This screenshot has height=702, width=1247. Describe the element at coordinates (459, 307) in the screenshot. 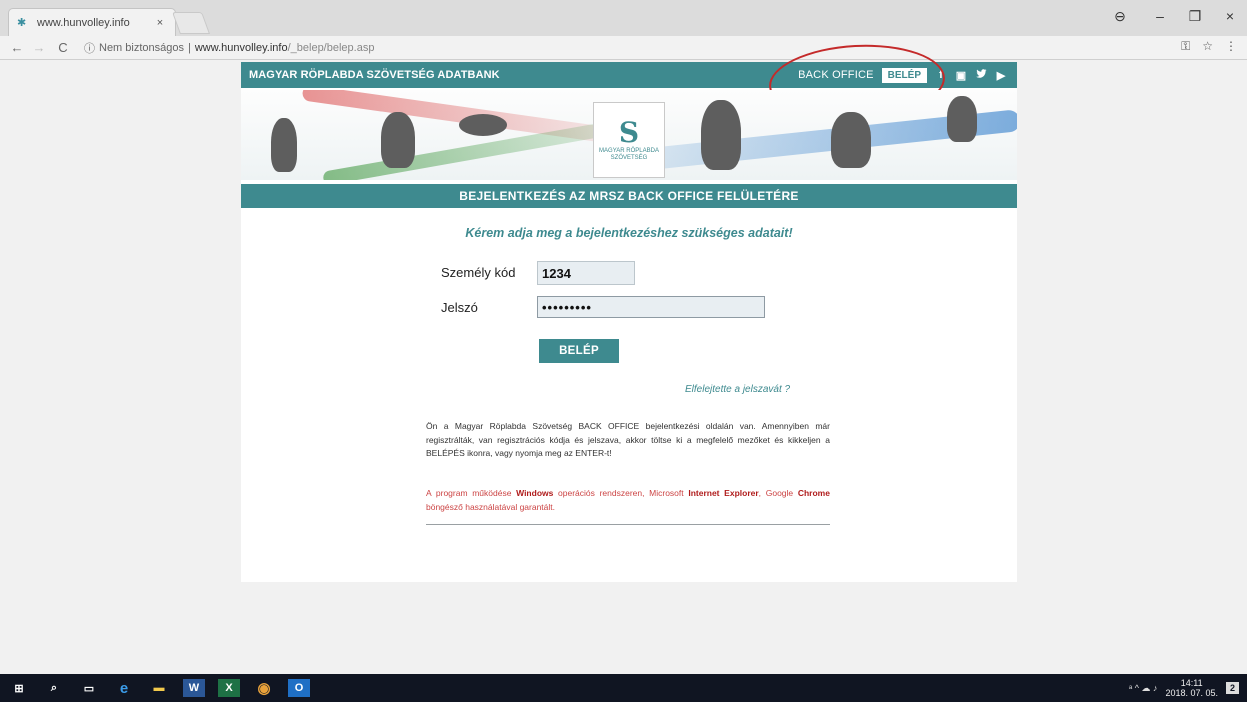

I see `password-label: Jelszó` at that location.